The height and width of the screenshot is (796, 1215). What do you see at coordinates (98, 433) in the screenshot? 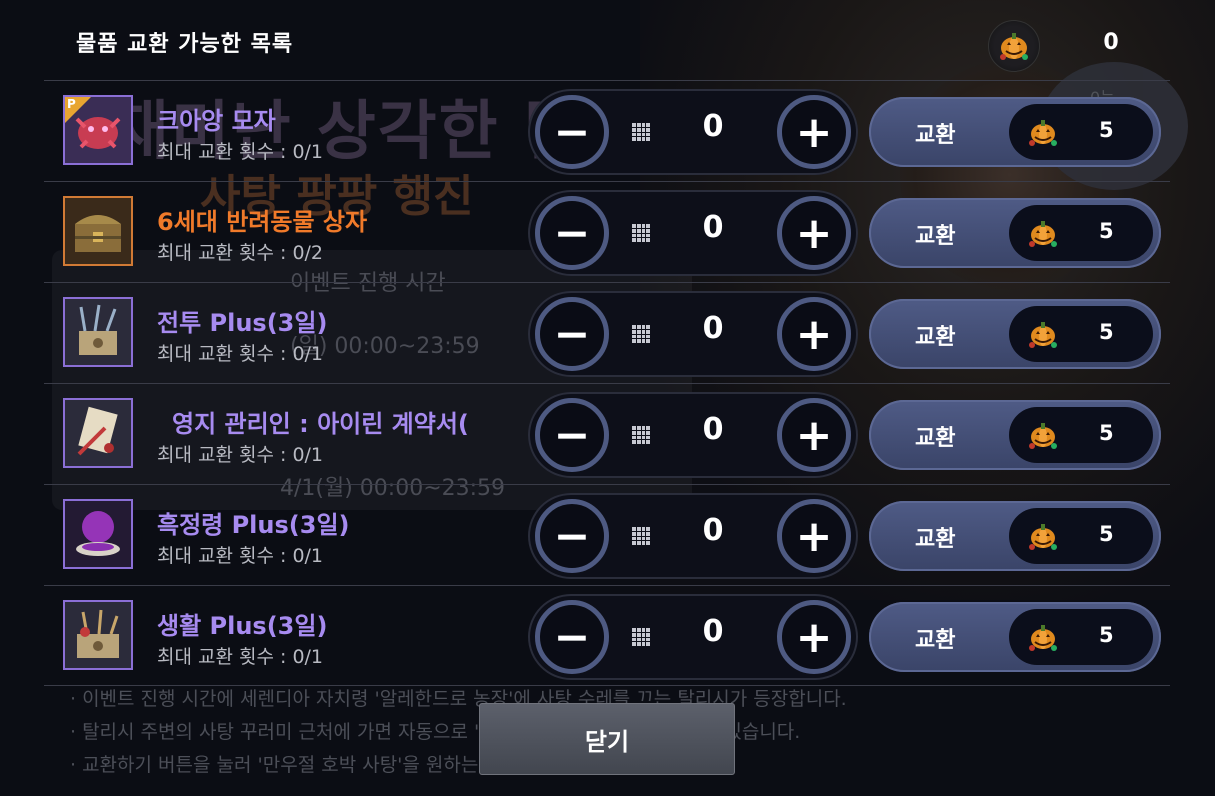
I see `contract-scroll-icon` at bounding box center [98, 433].